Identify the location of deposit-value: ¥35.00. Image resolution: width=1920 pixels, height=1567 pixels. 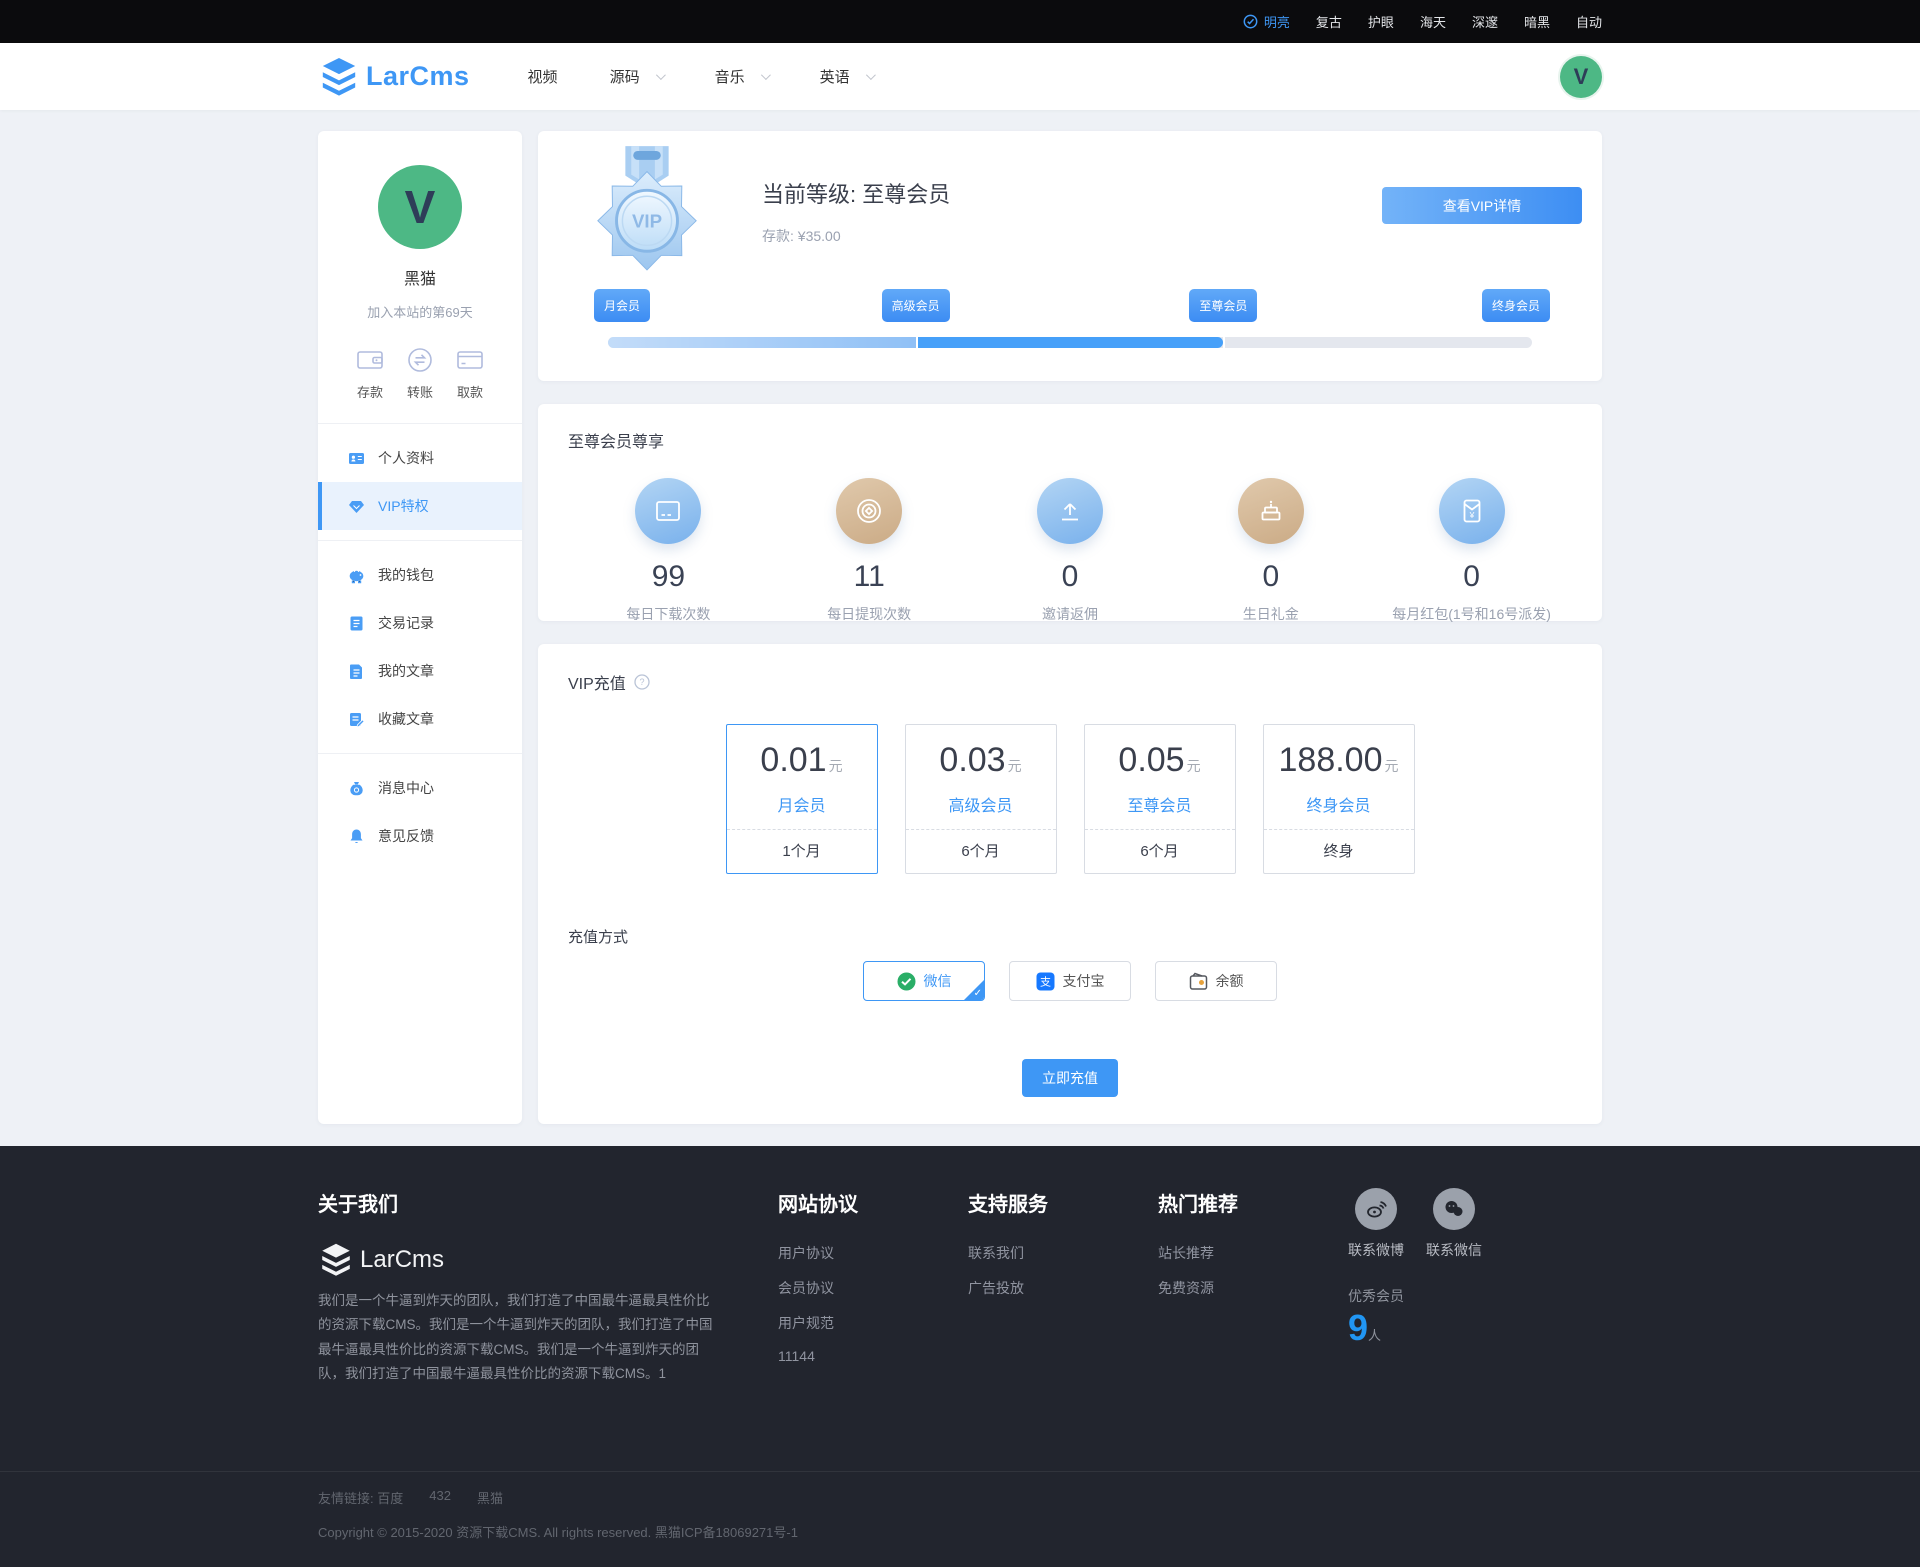
(819, 236).